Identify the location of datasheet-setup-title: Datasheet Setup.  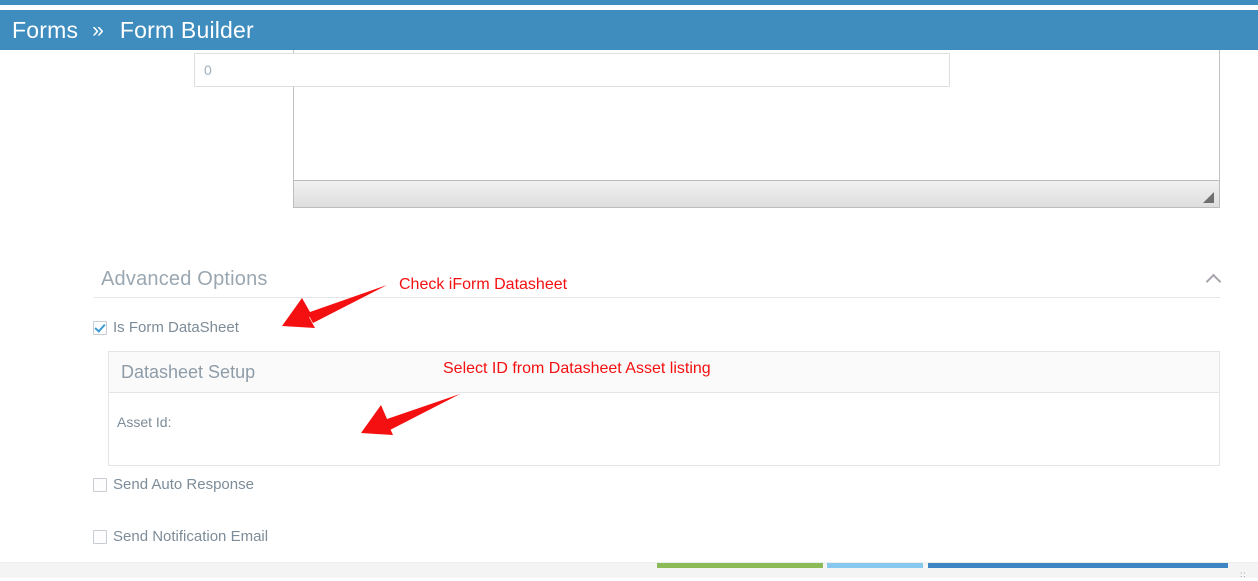
(188, 371).